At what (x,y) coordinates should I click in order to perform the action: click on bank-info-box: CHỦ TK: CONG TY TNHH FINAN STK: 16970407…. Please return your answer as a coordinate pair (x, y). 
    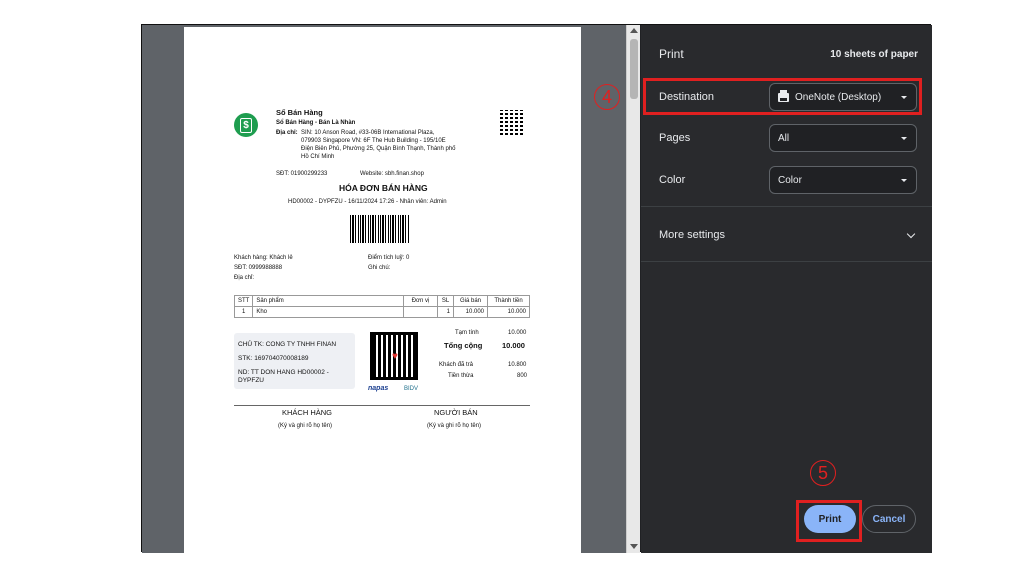
    Looking at the image, I should click on (294, 361).